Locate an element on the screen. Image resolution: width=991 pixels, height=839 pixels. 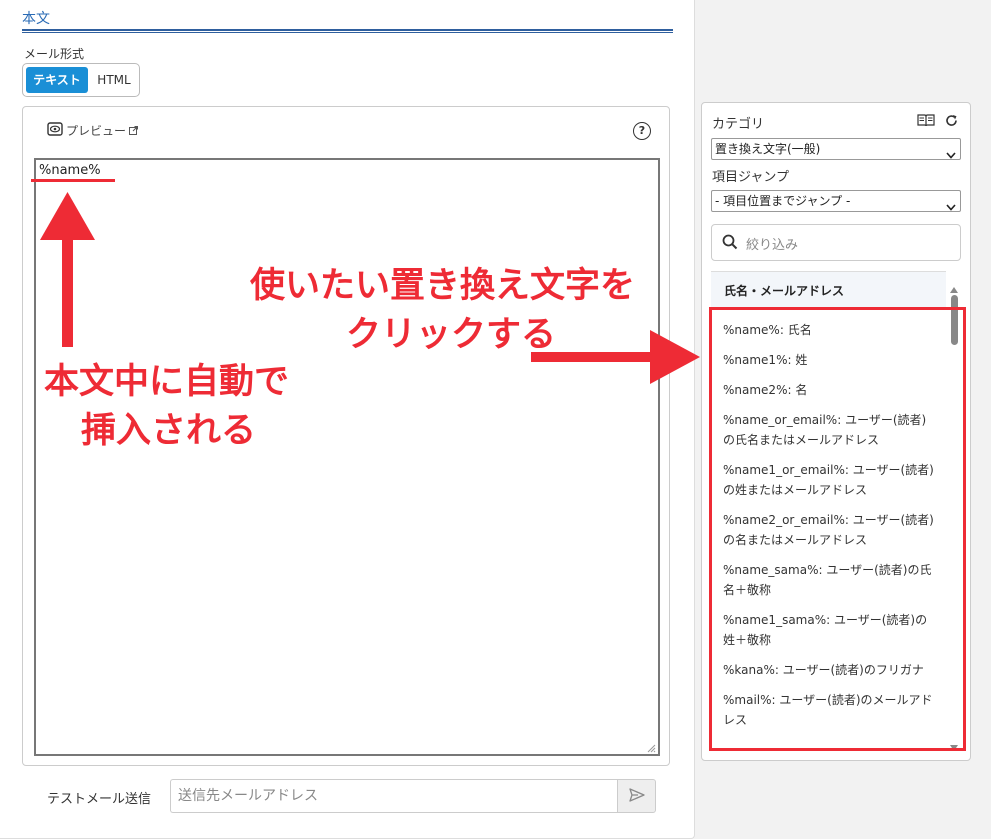
section-divider is located at coordinates (347, 31).